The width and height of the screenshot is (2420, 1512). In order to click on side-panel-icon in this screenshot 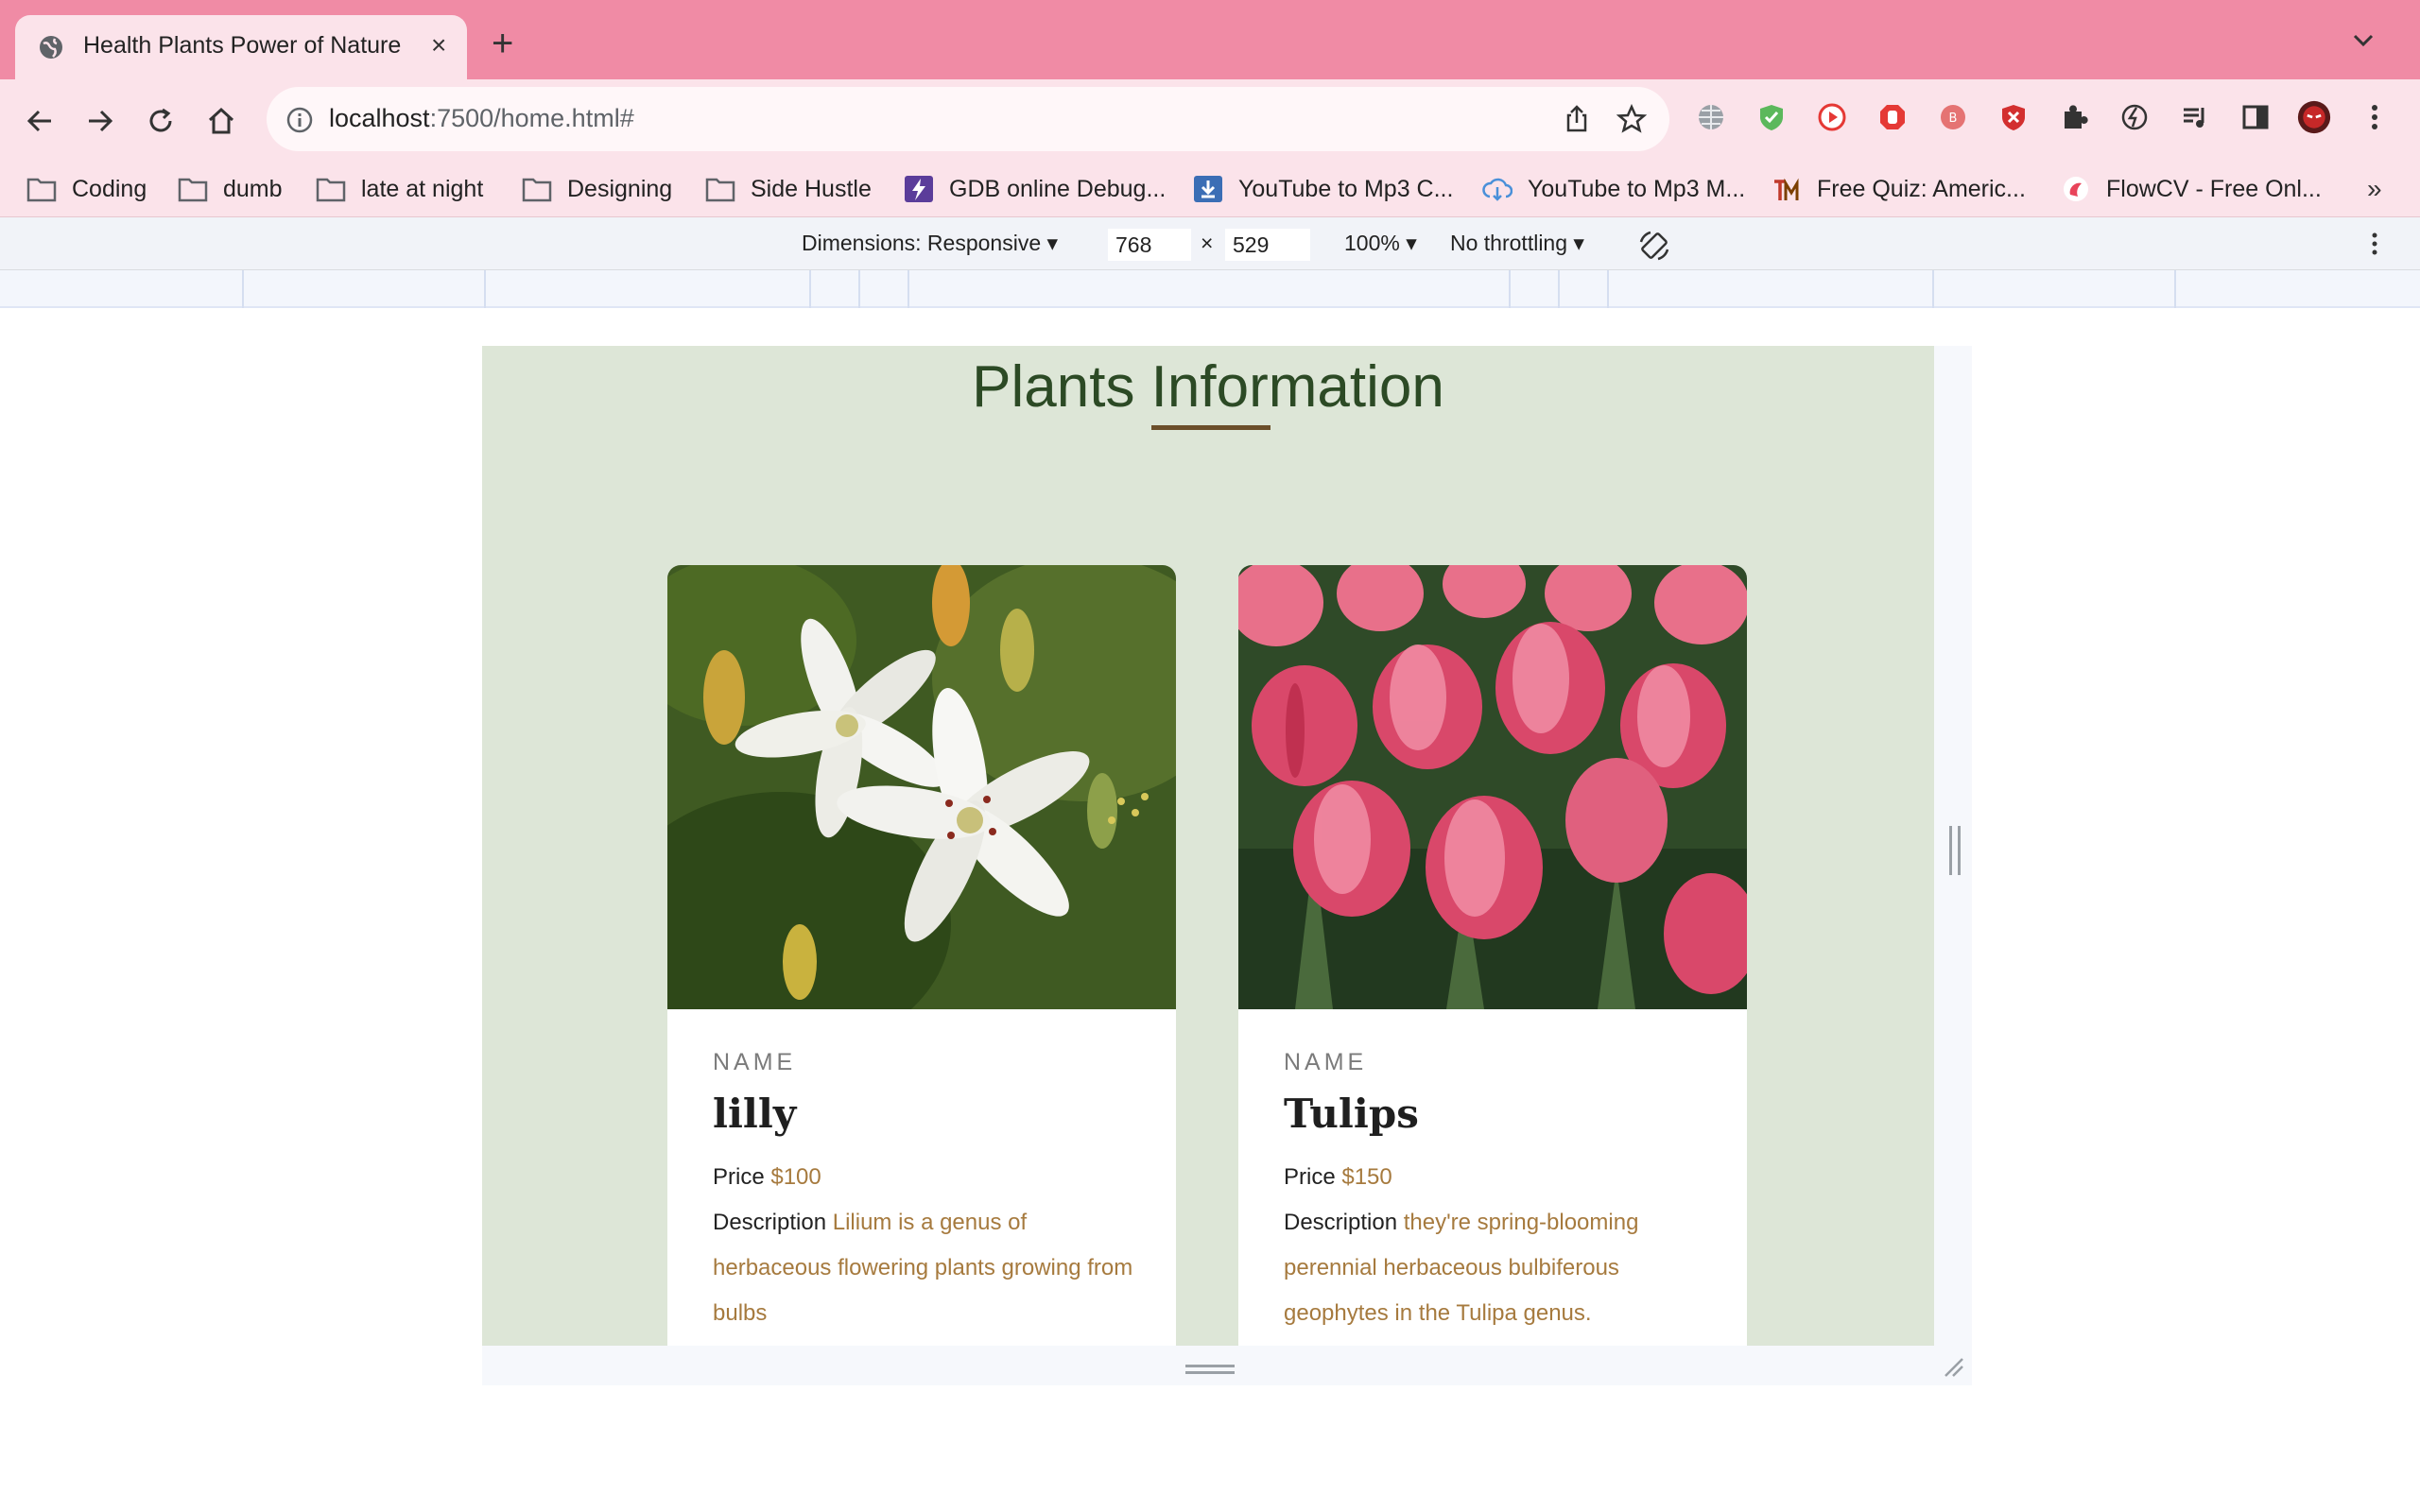, I will do `click(2255, 117)`.